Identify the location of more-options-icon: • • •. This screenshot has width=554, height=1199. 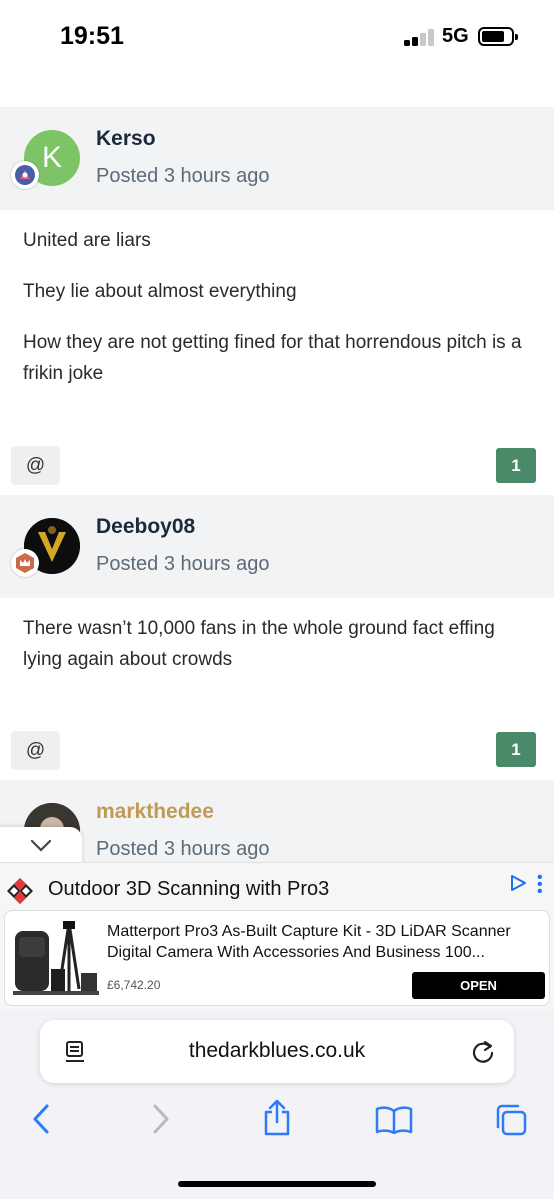
(540, 885).